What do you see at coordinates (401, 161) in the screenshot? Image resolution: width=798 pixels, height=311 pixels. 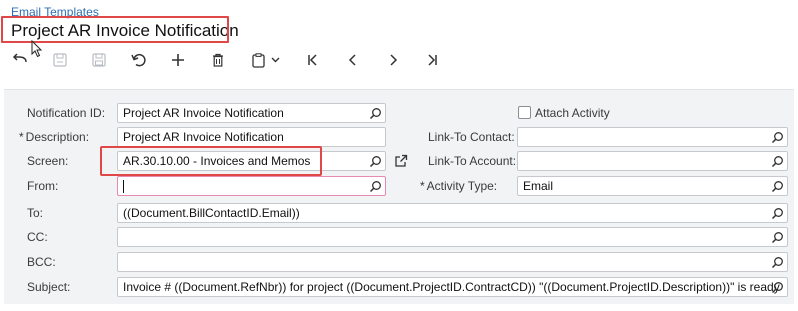 I see `external-link-icon` at bounding box center [401, 161].